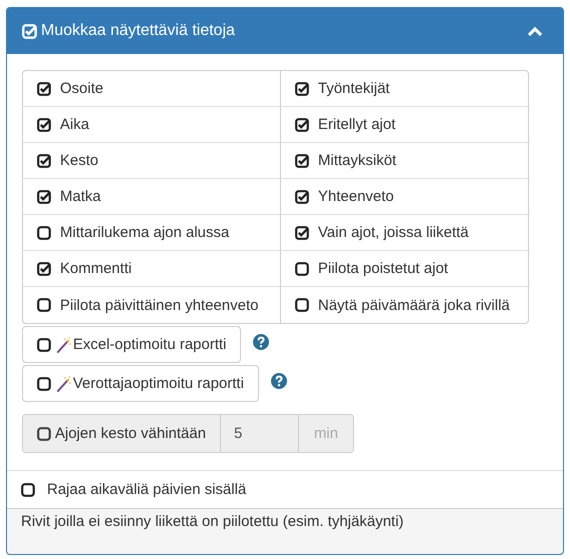 This screenshot has height=559, width=570. I want to click on option-item: Aika, so click(152, 125).